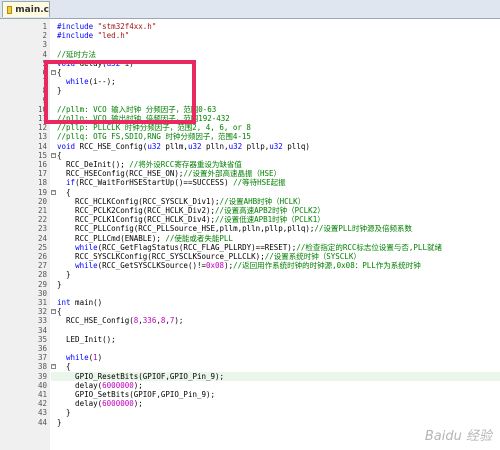  Describe the element at coordinates (42, 210) in the screenshot. I see `line-number: 21` at that location.